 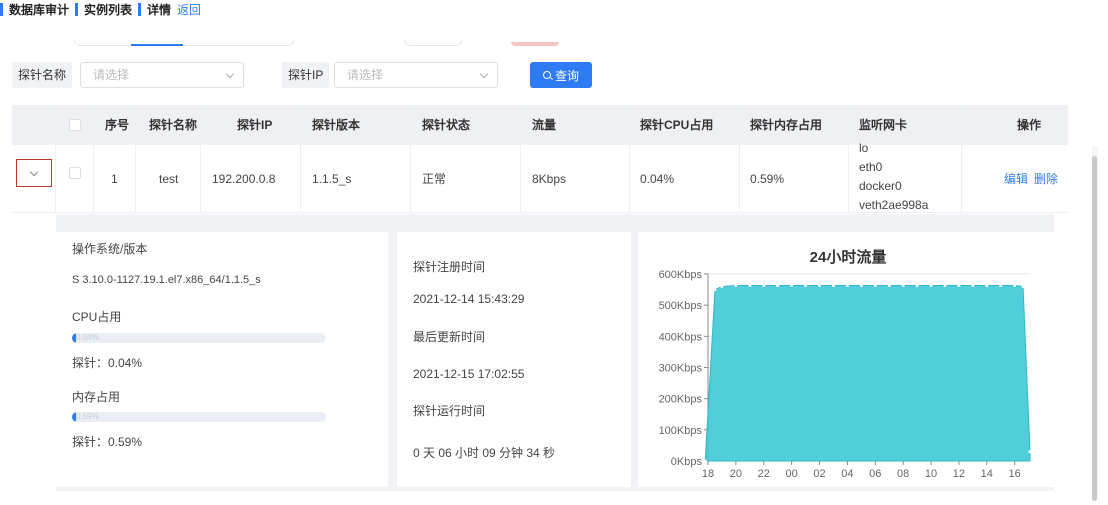 What do you see at coordinates (306, 75) in the screenshot?
I see `probe-ip-label: 探针IP` at bounding box center [306, 75].